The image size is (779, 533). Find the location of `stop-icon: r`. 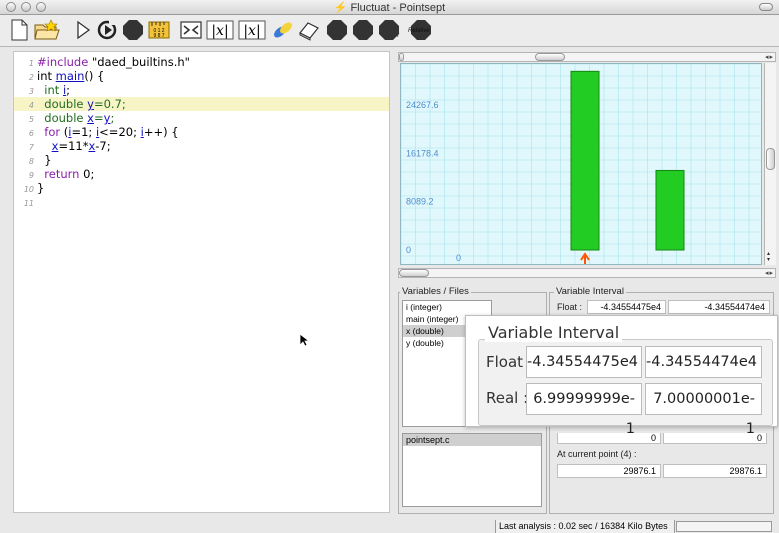

stop-icon: r is located at coordinates (389, 30).